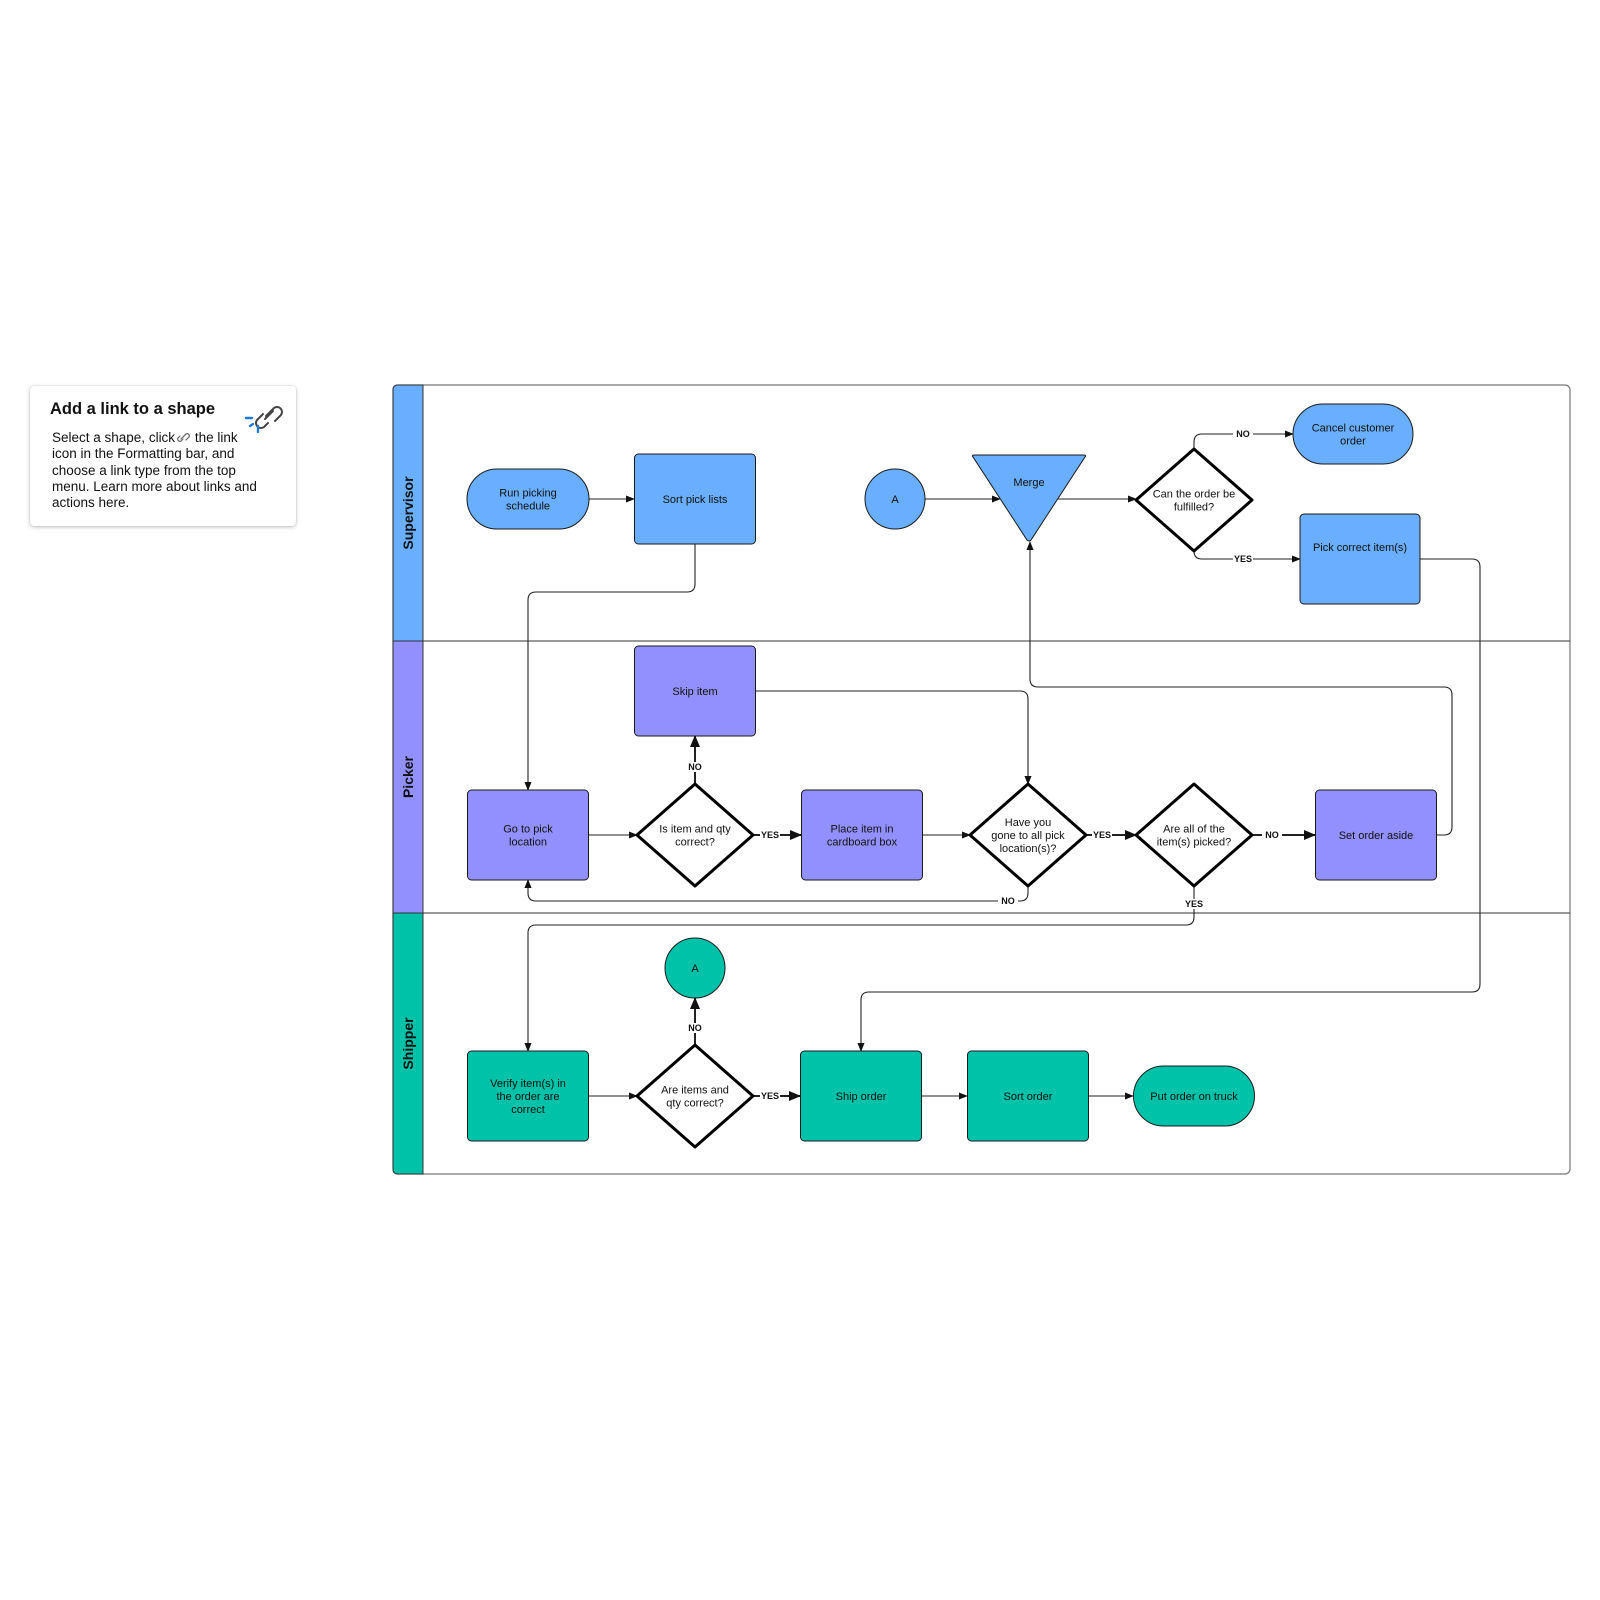 The width and height of the screenshot is (1600, 1600). What do you see at coordinates (528, 830) in the screenshot?
I see `node-label: Go to pick` at bounding box center [528, 830].